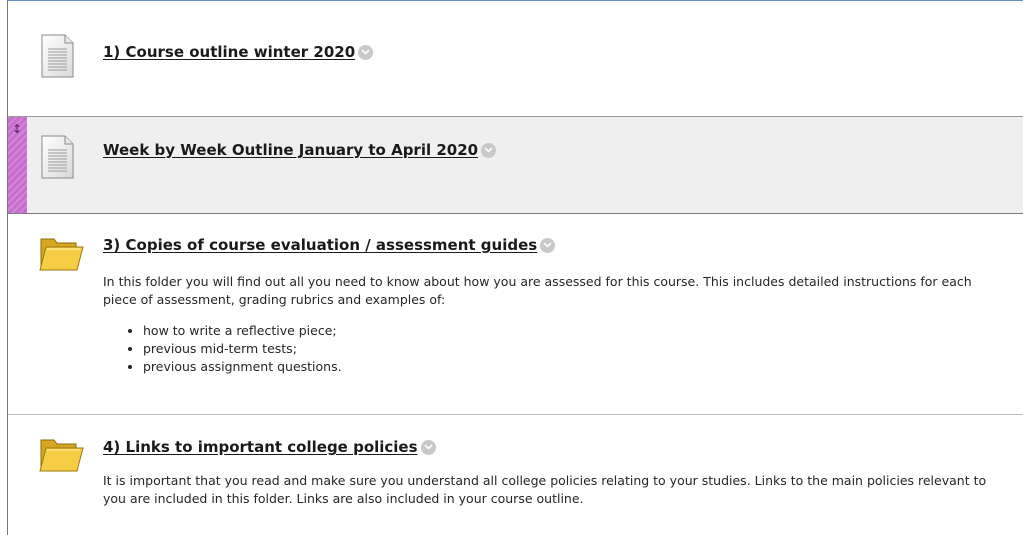  Describe the element at coordinates (260, 447) in the screenshot. I see `college-policies-link: 4) Links to important college policies` at that location.